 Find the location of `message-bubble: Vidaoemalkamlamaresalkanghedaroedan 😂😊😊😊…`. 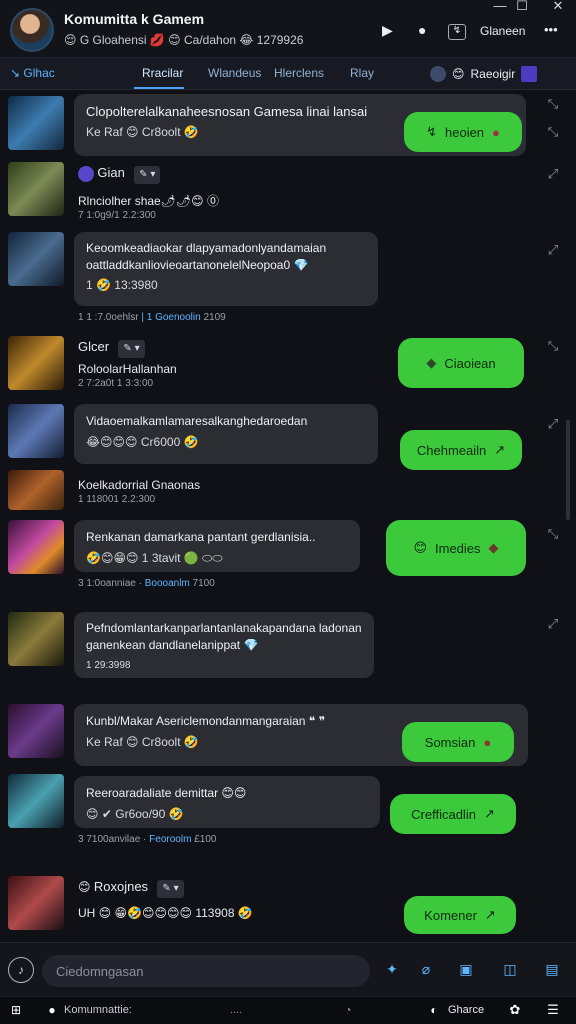

message-bubble: Vidaoemalkamlamaresalkanghedaroedan 😂😊😊😊… is located at coordinates (226, 434).